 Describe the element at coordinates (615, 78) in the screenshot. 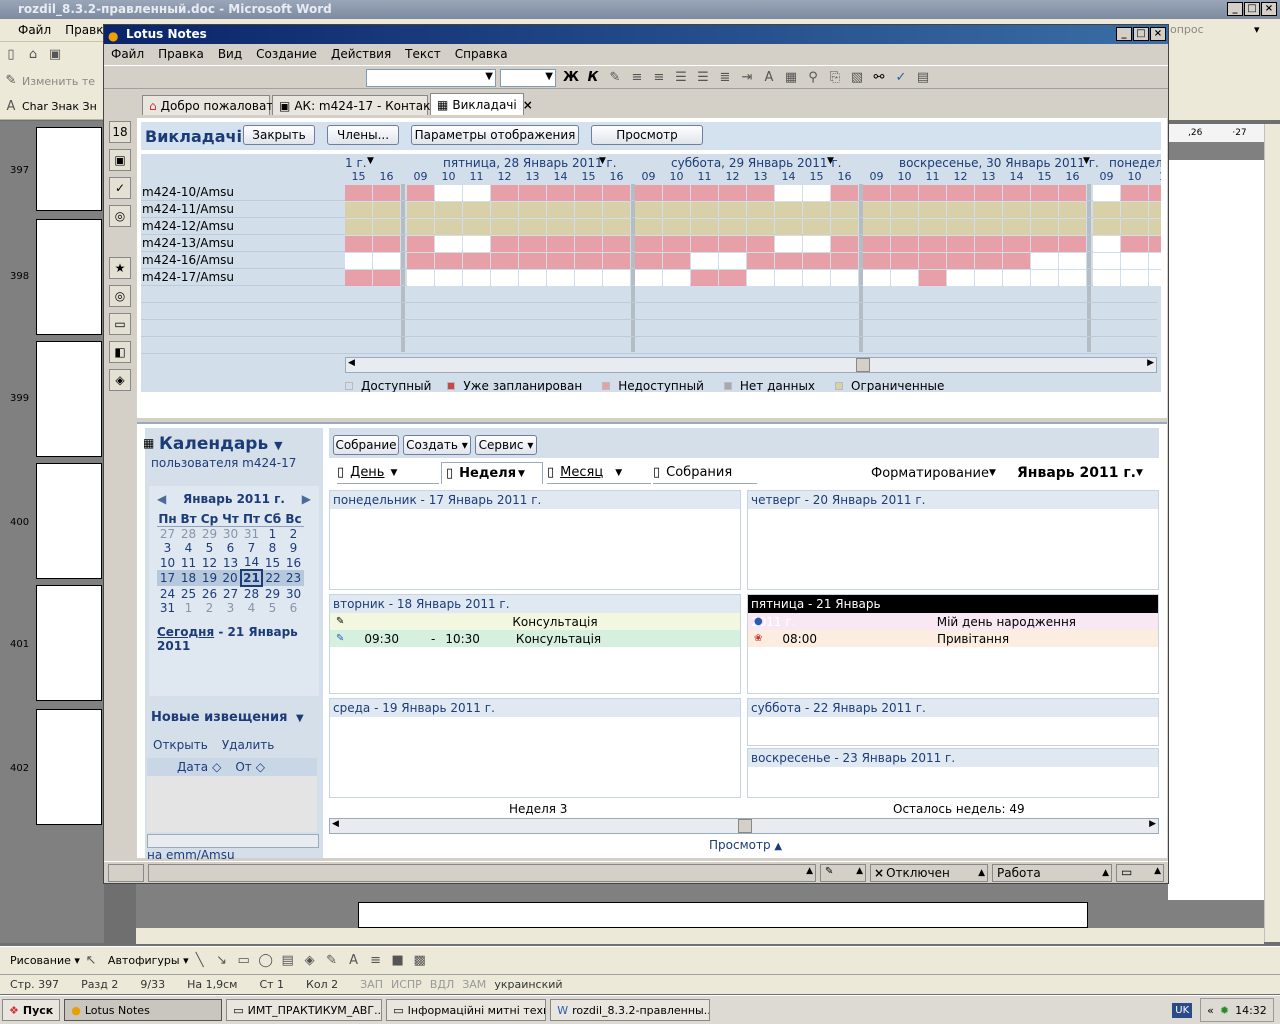

I see `highlight-icon: ✎` at that location.